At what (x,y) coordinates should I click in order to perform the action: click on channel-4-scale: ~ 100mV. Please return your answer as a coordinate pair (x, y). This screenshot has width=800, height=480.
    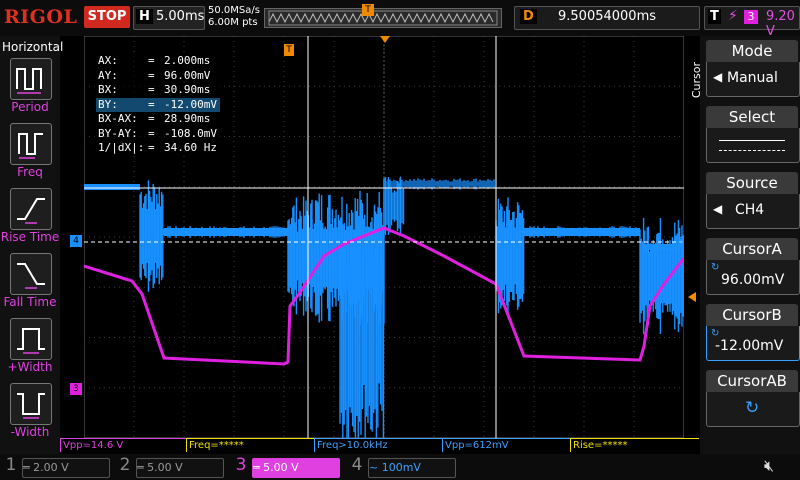
    Looking at the image, I should click on (412, 468).